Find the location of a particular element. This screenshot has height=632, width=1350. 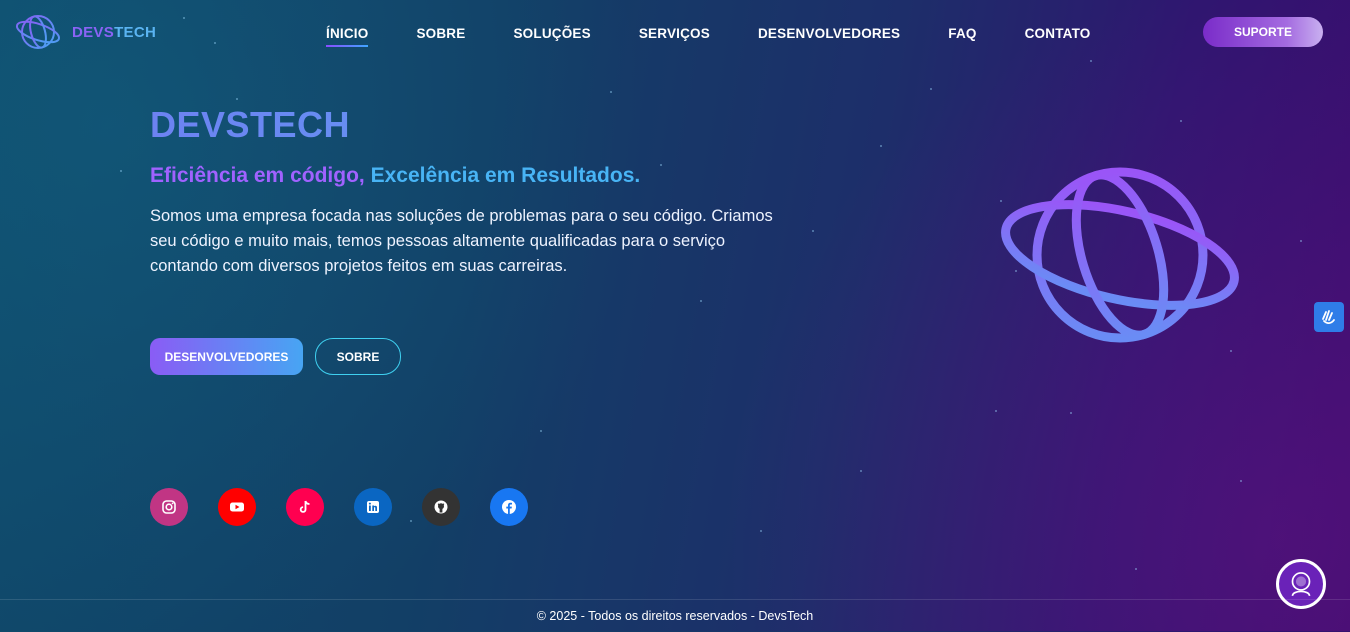

sign-language-hands-icon is located at coordinates (1328, 317).